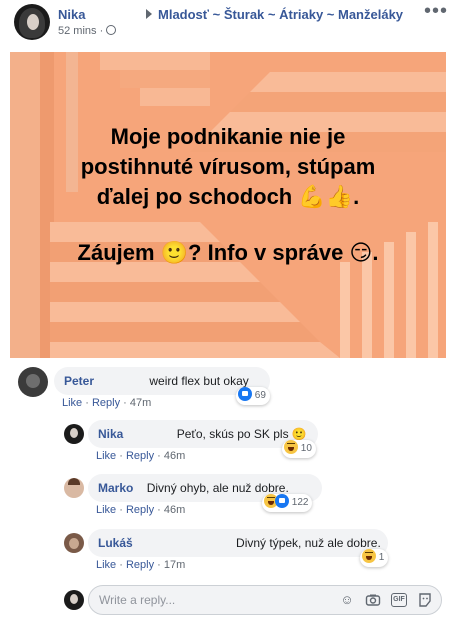 The image size is (458, 622). What do you see at coordinates (306, 448) in the screenshot?
I see `reaction-count: 10` at bounding box center [306, 448].